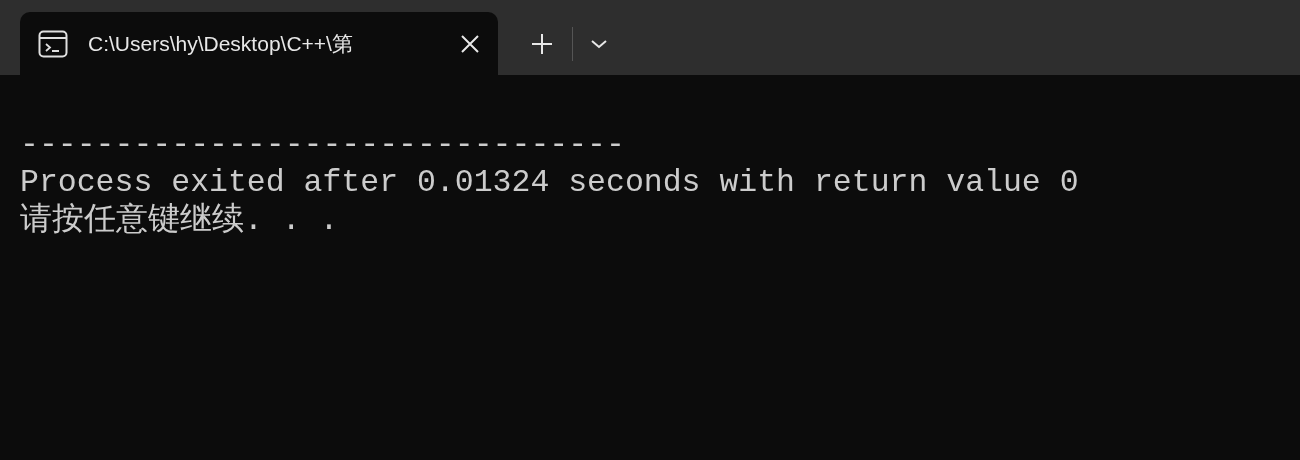 The height and width of the screenshot is (460, 1300). I want to click on close-icon, so click(470, 43).